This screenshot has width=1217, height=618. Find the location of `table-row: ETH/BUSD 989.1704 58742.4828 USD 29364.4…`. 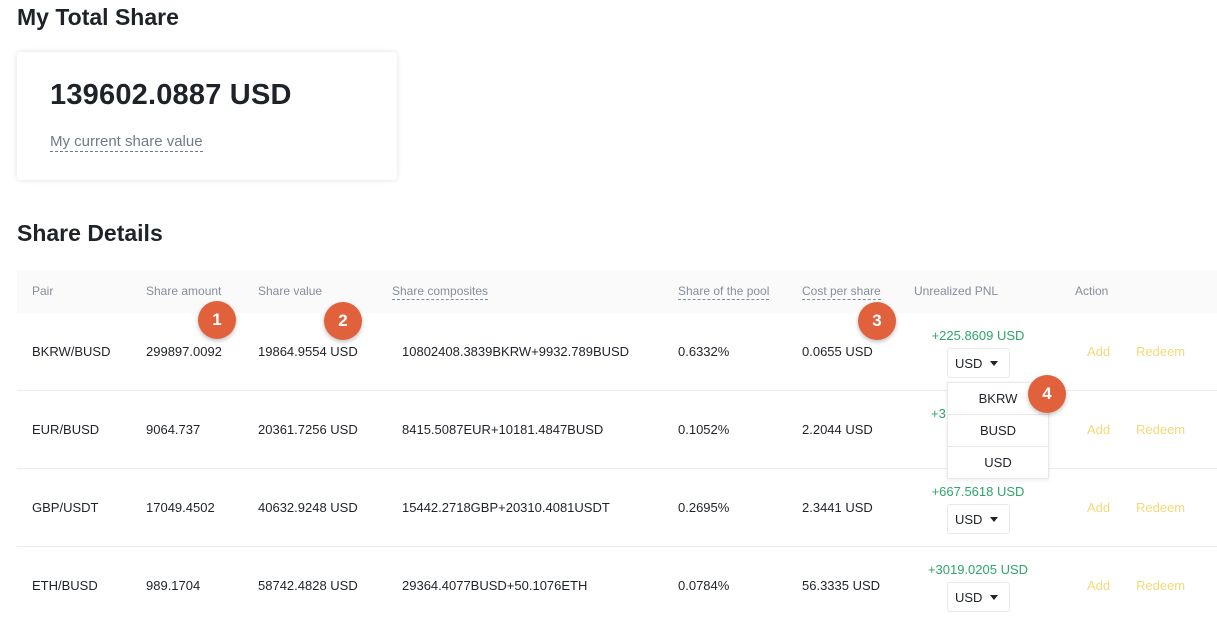

table-row: ETH/BUSD 989.1704 58742.4828 USD 29364.4… is located at coordinates (617, 582).